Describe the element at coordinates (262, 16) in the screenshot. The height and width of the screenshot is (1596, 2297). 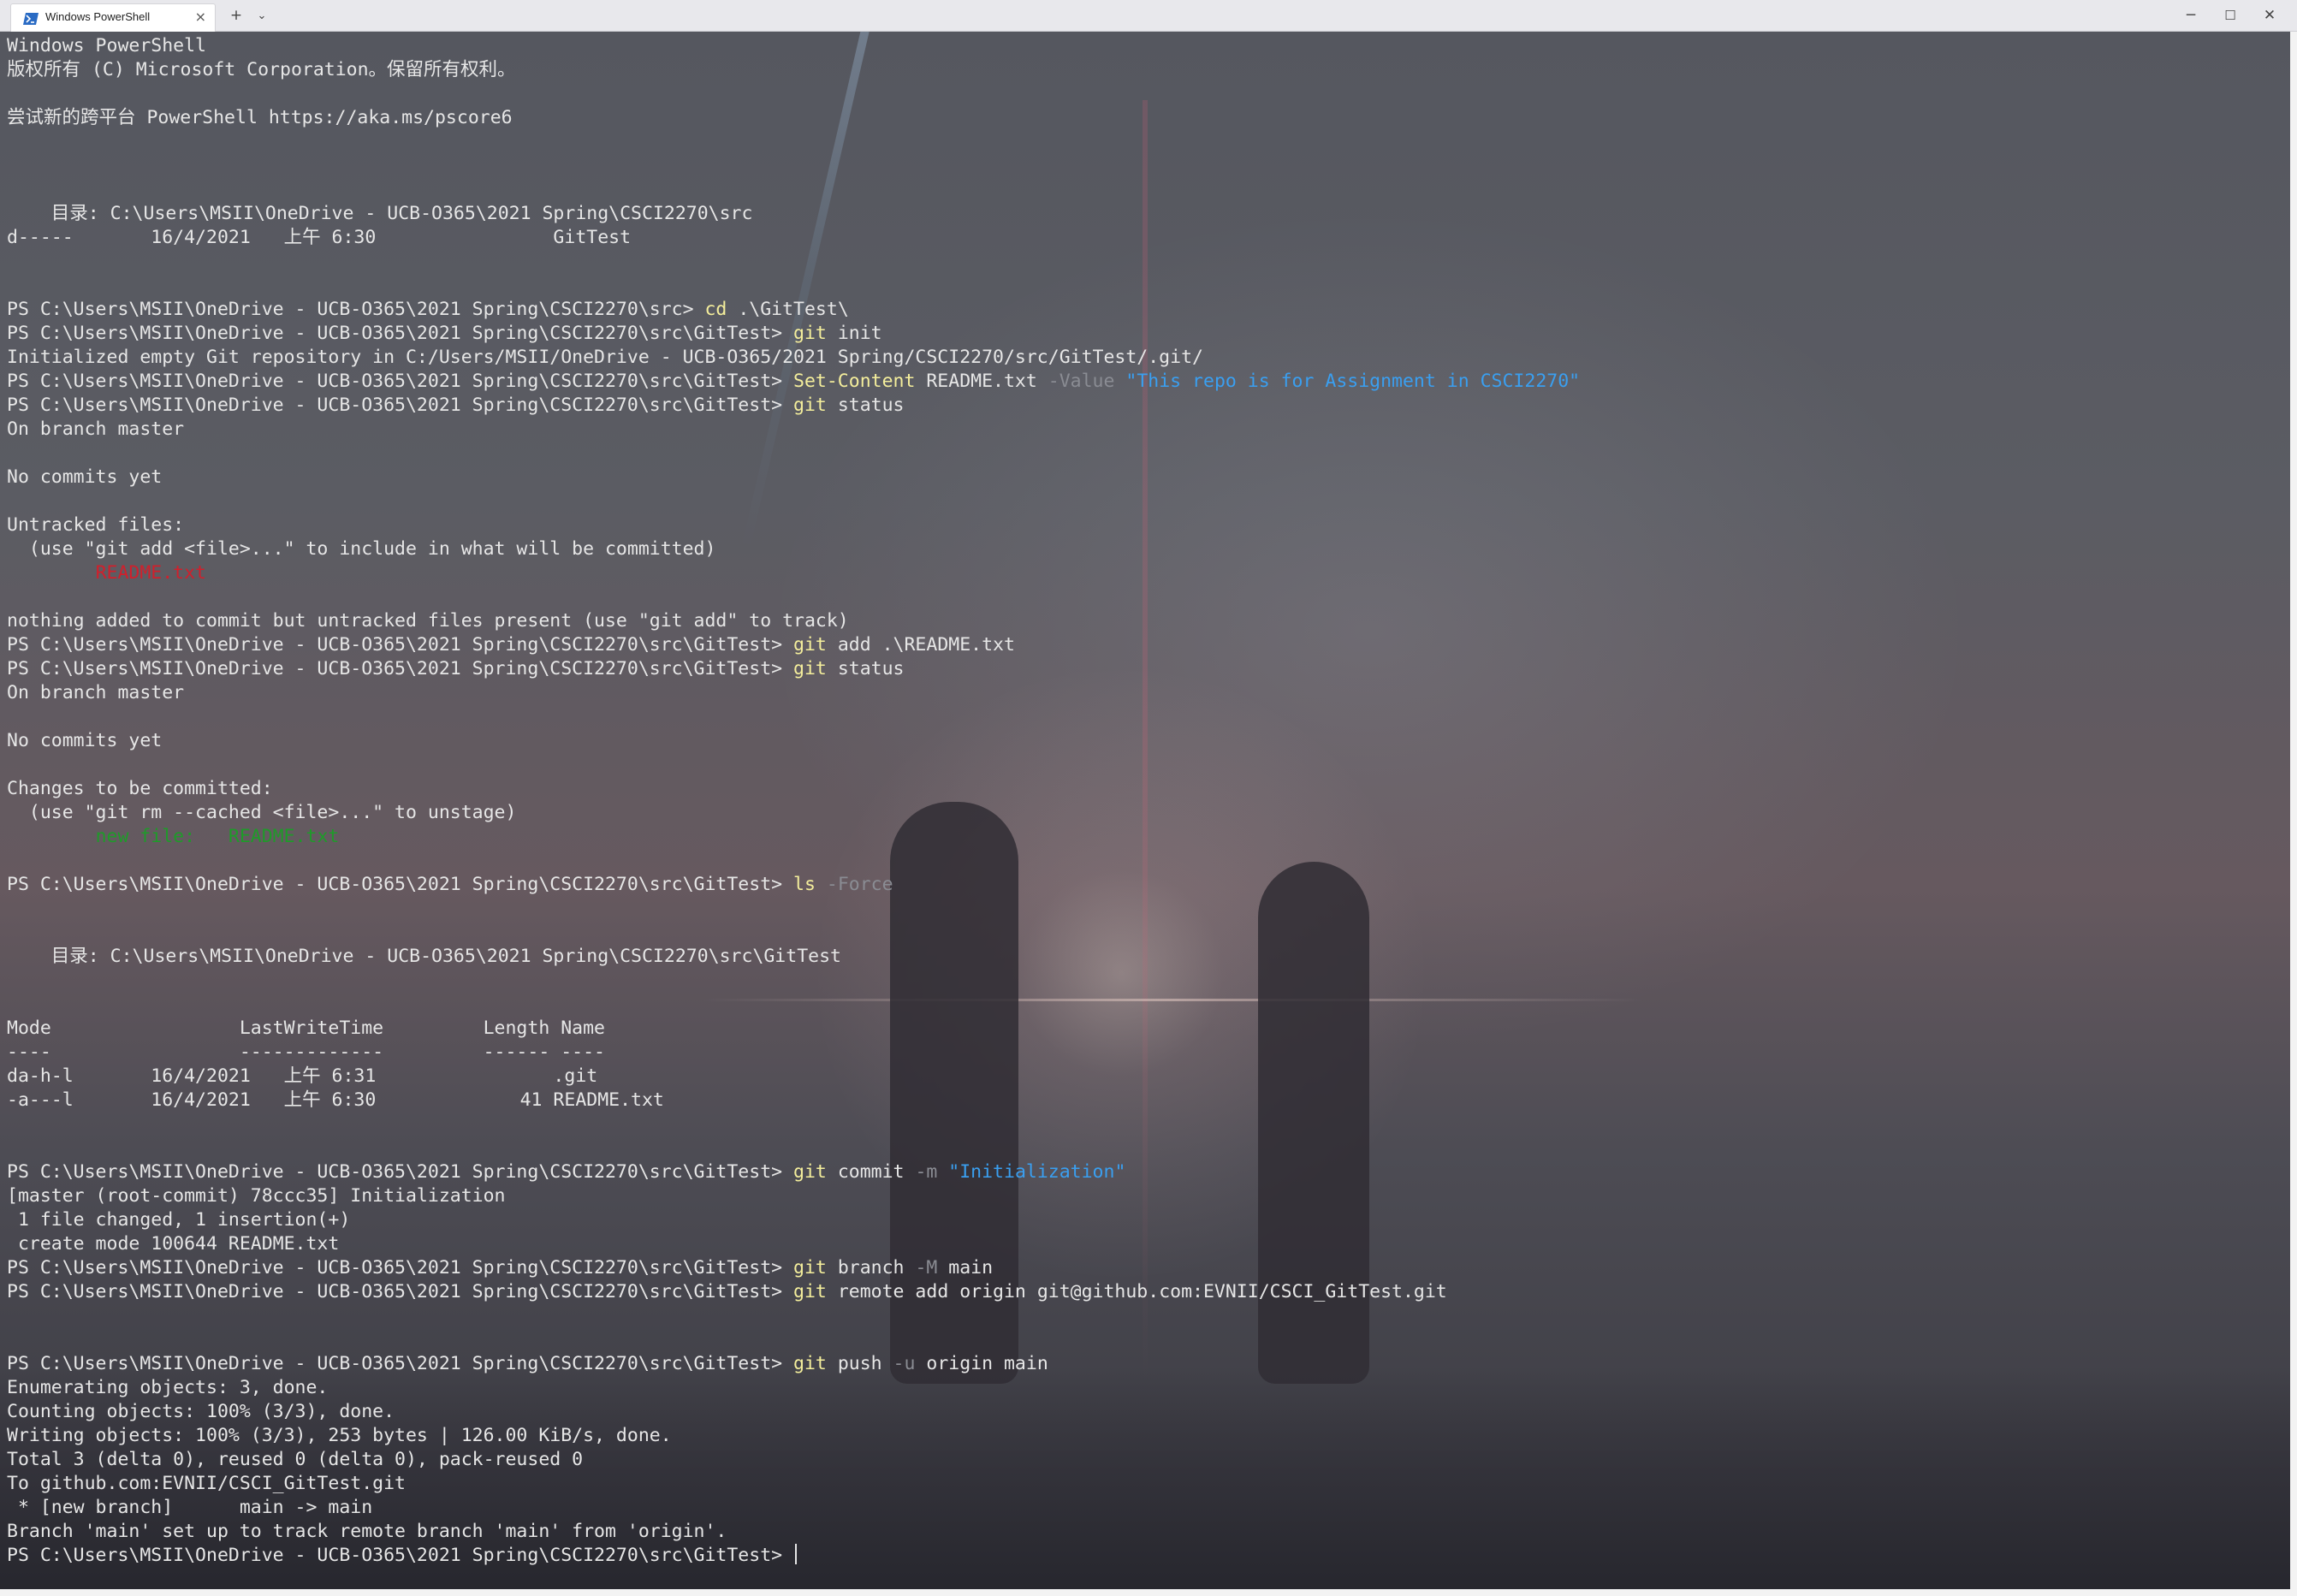
I see `chevron-down-icon: ⌄` at that location.